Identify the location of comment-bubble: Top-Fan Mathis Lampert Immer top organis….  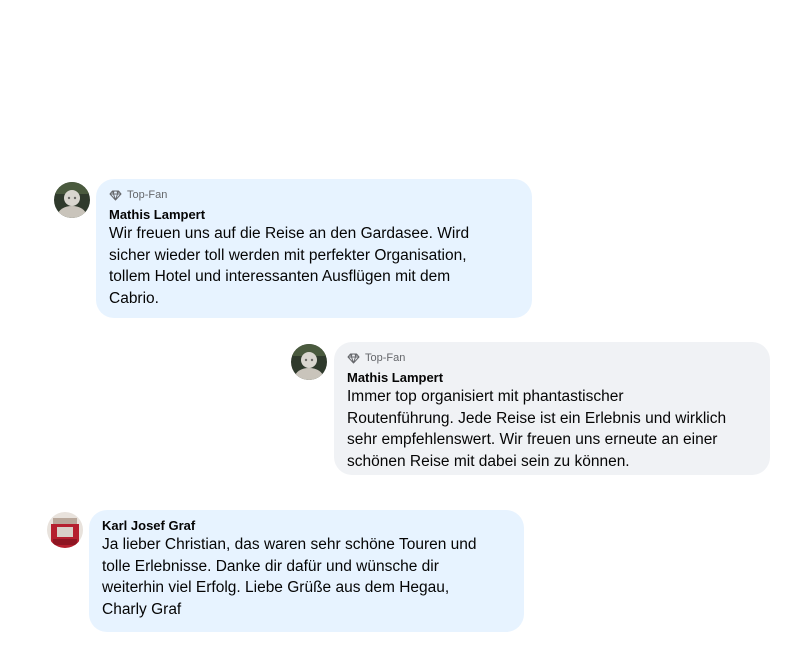
(552, 408).